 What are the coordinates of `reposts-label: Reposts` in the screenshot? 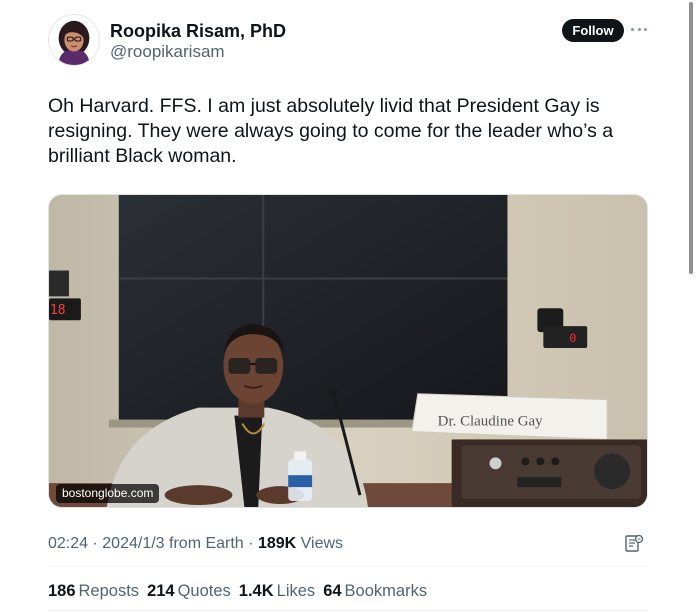 It's located at (109, 591).